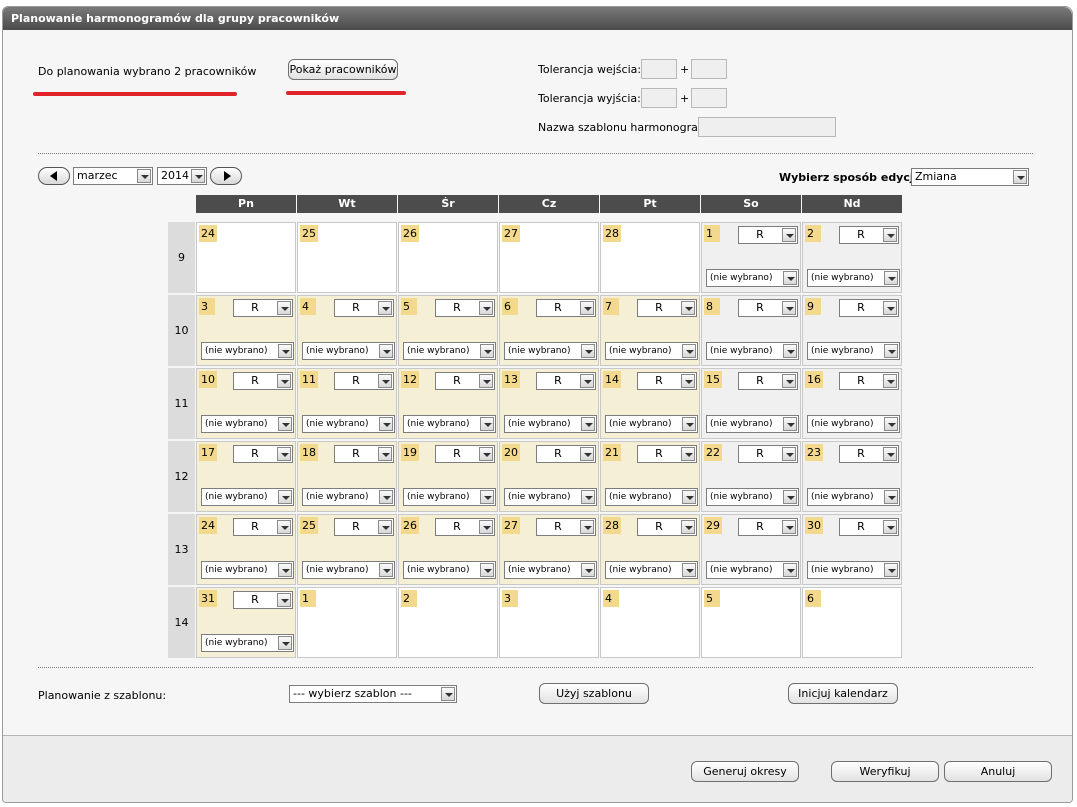  I want to click on calendar-day-cell: 25 R (nie wybrano), so click(347, 549).